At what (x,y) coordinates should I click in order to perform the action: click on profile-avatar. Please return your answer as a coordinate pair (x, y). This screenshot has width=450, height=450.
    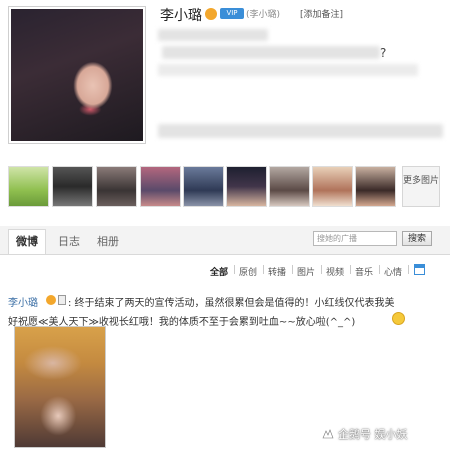
    Looking at the image, I should click on (77, 75).